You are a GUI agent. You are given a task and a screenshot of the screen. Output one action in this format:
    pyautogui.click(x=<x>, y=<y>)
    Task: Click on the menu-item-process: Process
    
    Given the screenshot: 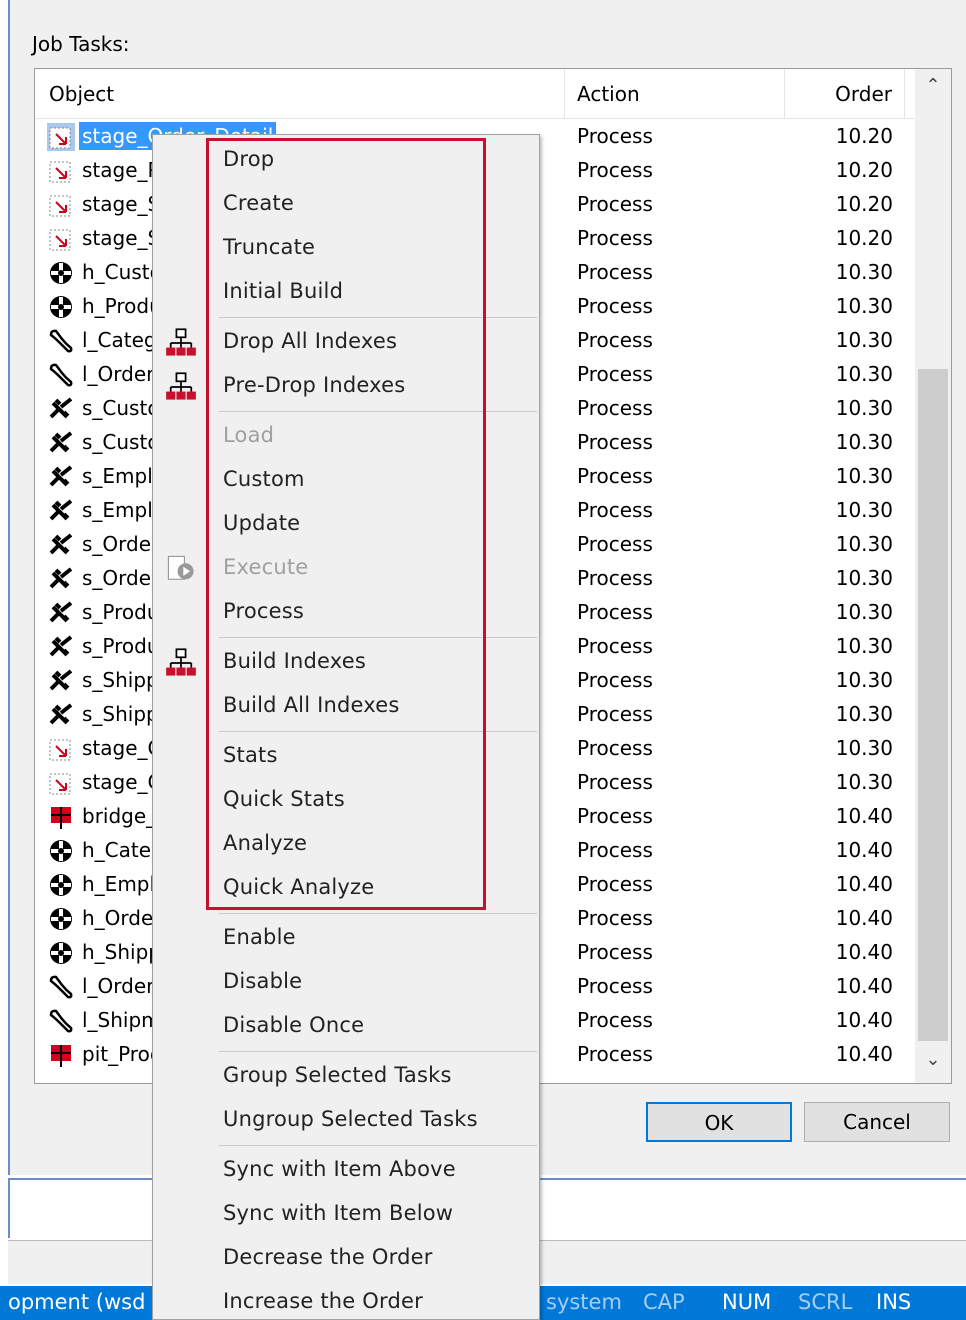 What is the action you would take?
    pyautogui.click(x=346, y=613)
    